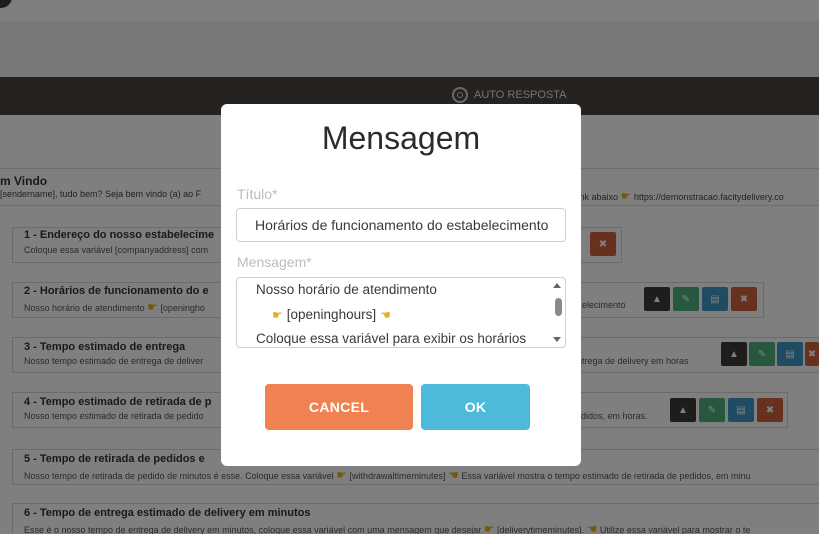 Image resolution: width=819 pixels, height=534 pixels. I want to click on titulo-label: Título*, so click(257, 194).